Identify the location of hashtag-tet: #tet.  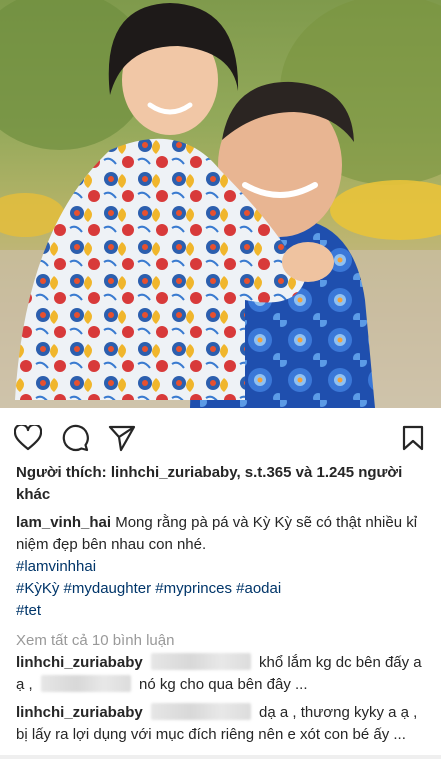
(28, 610).